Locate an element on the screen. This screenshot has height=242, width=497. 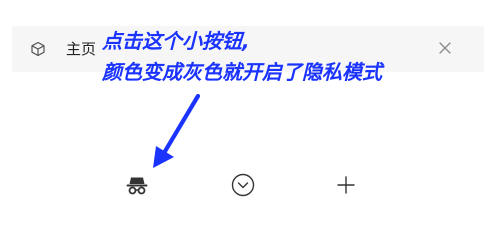
chevron-circle-icon is located at coordinates (243, 185).